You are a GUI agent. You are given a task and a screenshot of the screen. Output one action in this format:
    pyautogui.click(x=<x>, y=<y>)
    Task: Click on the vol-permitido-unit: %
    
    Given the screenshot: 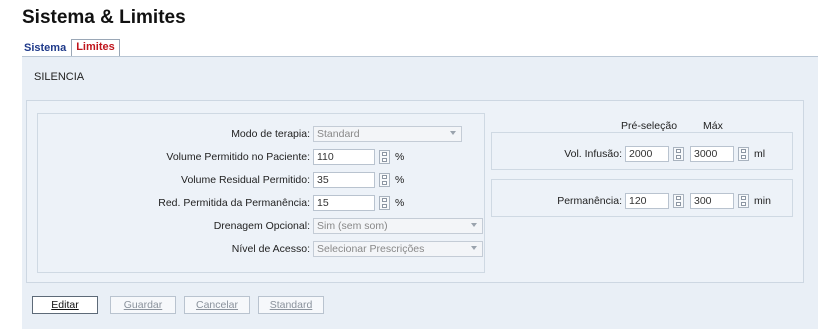 What is the action you would take?
    pyautogui.click(x=400, y=157)
    